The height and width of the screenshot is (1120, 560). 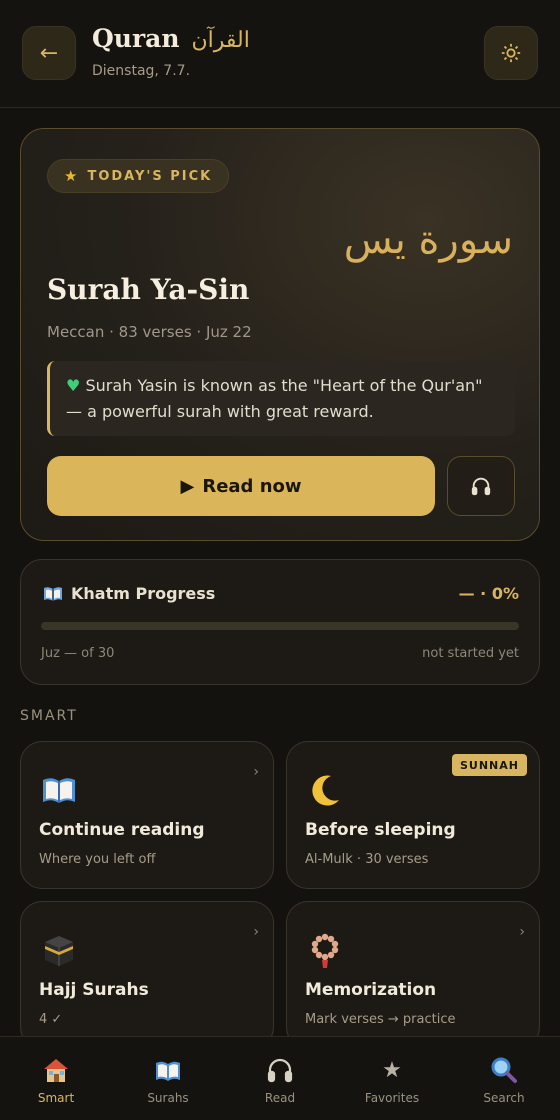 I want to click on surah-arabic-name: سورة يس, so click(x=428, y=240).